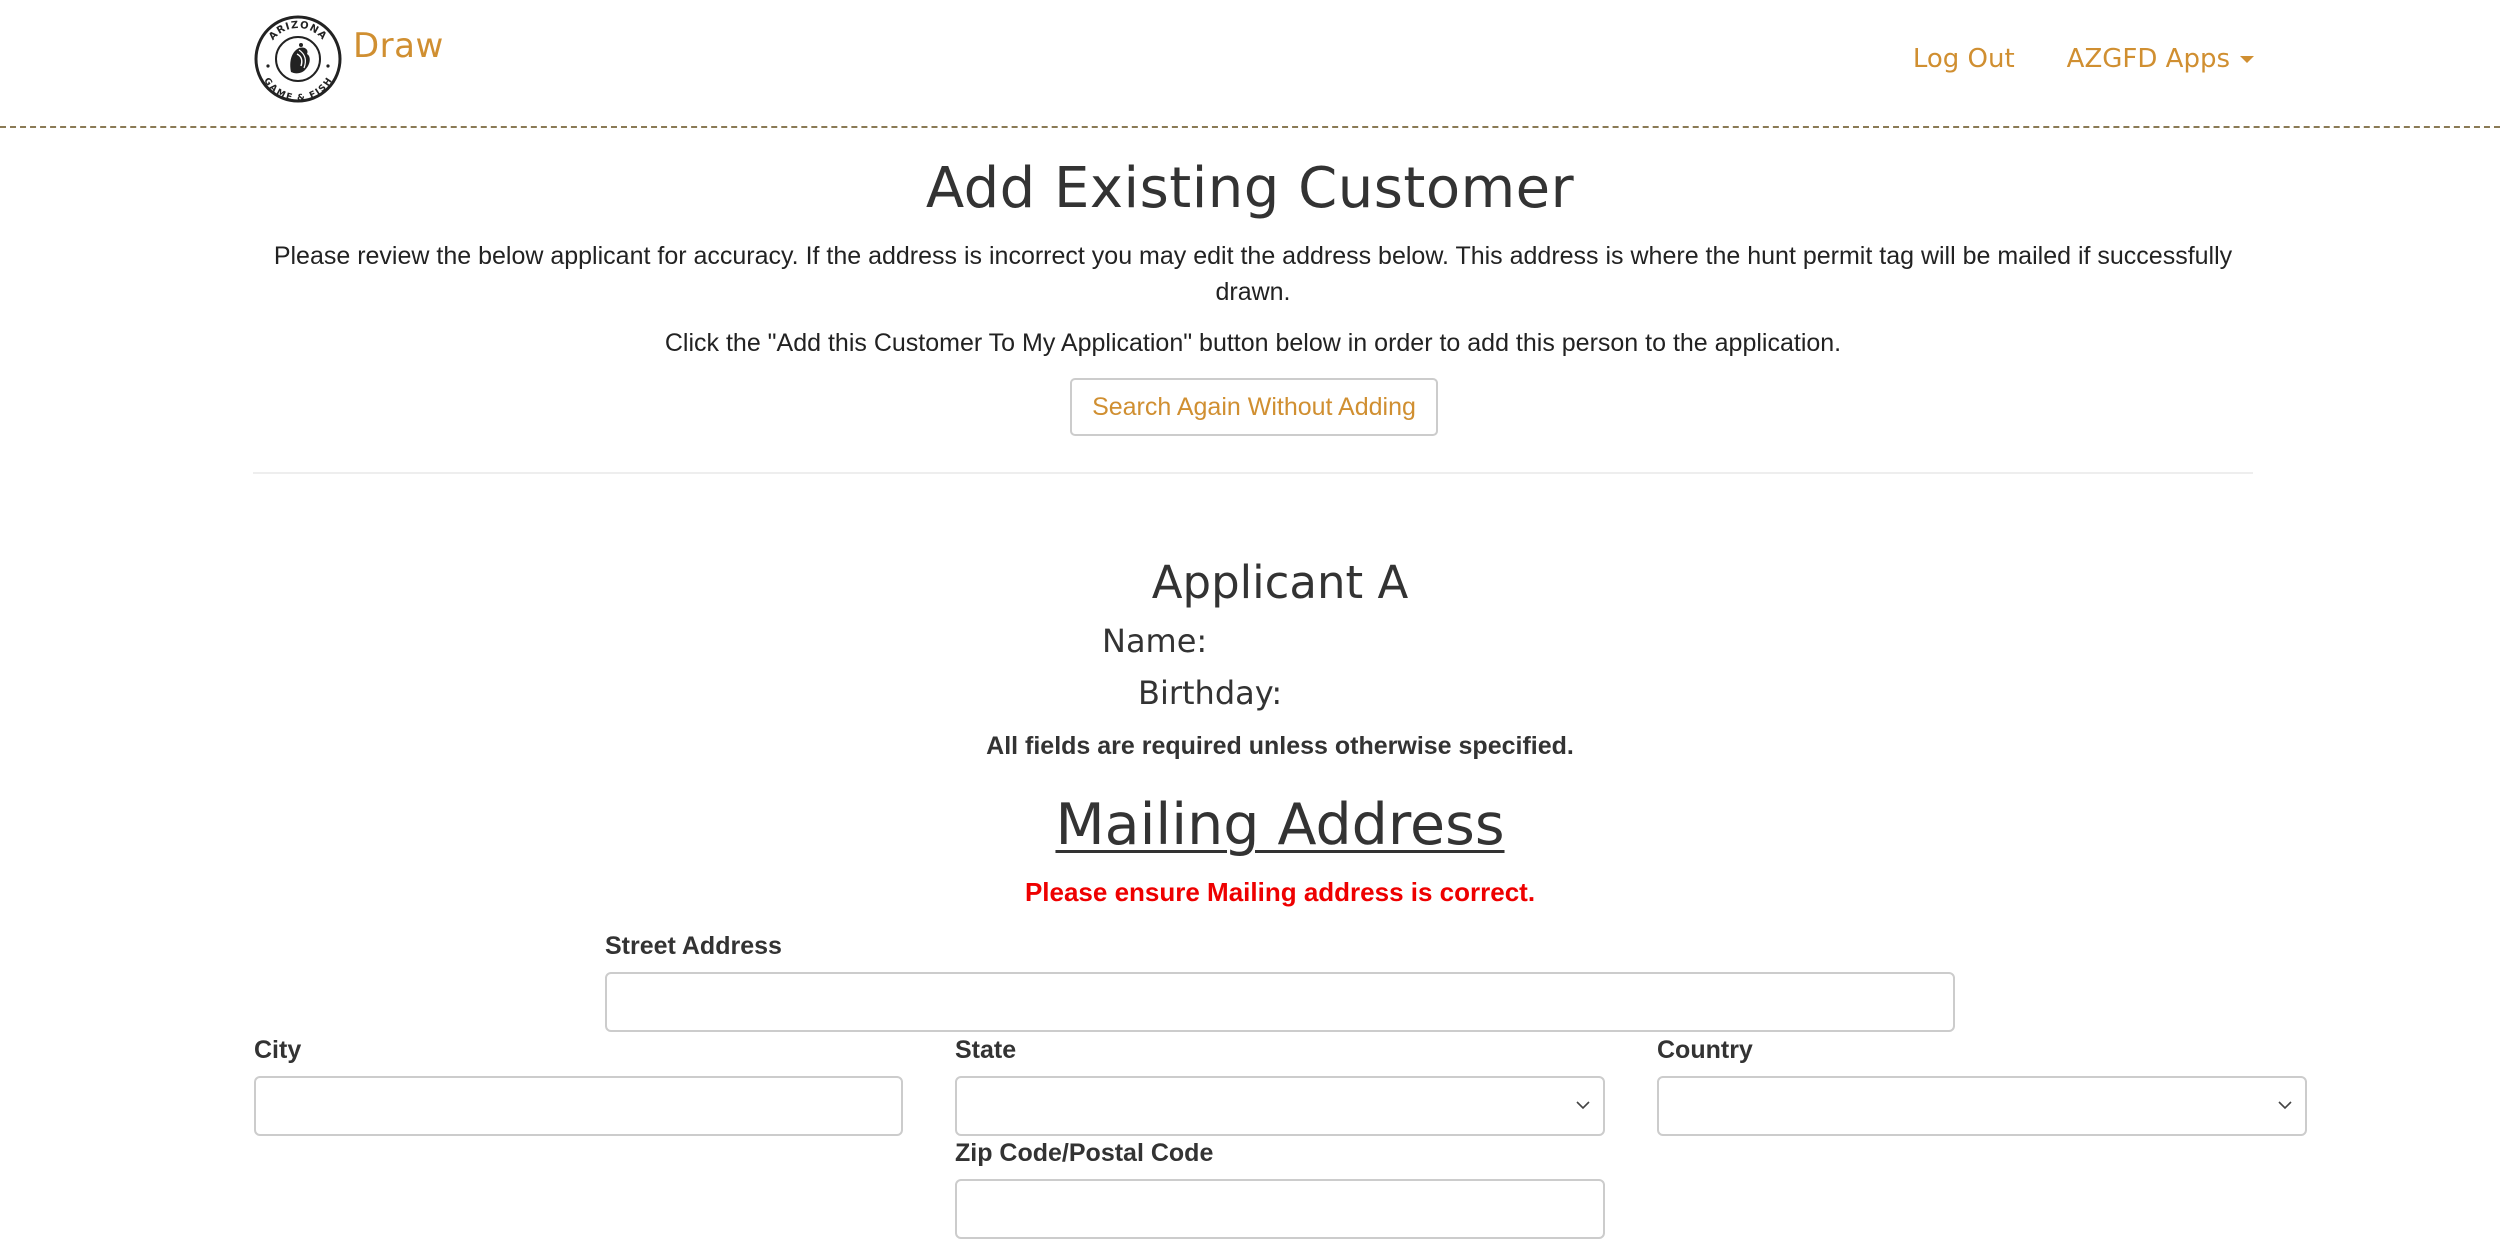  What do you see at coordinates (693, 946) in the screenshot?
I see `street-address-label: Street Address` at bounding box center [693, 946].